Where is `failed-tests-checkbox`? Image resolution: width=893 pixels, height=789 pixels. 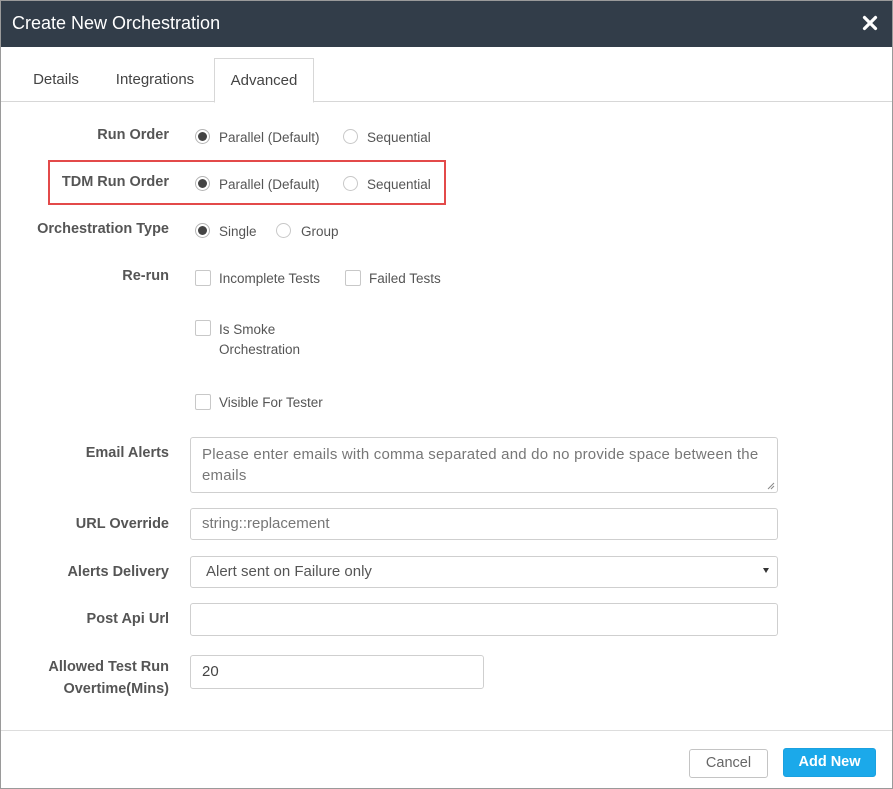 failed-tests-checkbox is located at coordinates (353, 278).